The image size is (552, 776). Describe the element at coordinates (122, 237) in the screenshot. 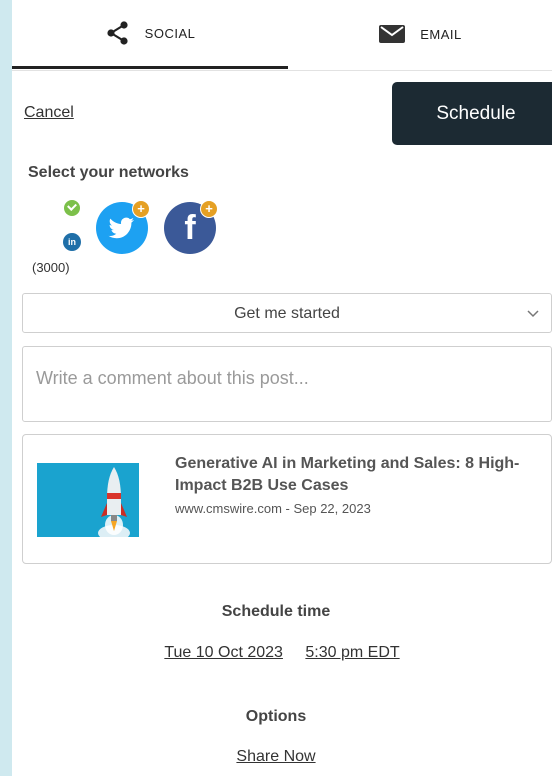

I see `twitter-bird-icon` at that location.